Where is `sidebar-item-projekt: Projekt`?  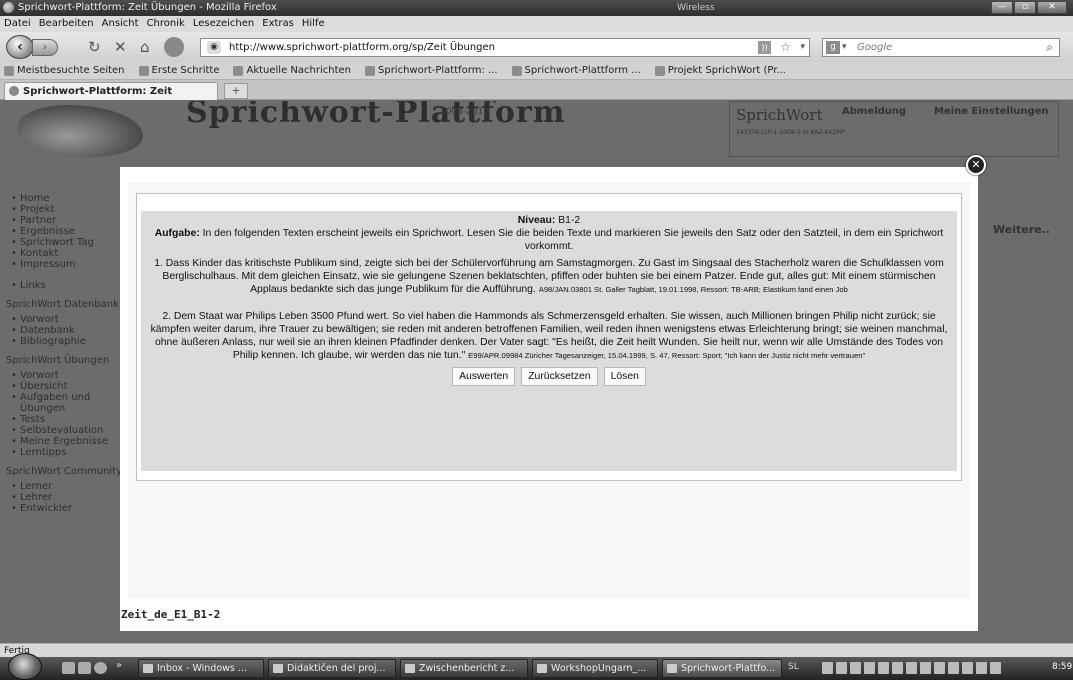
sidebar-item-projekt: Projekt is located at coordinates (68, 209).